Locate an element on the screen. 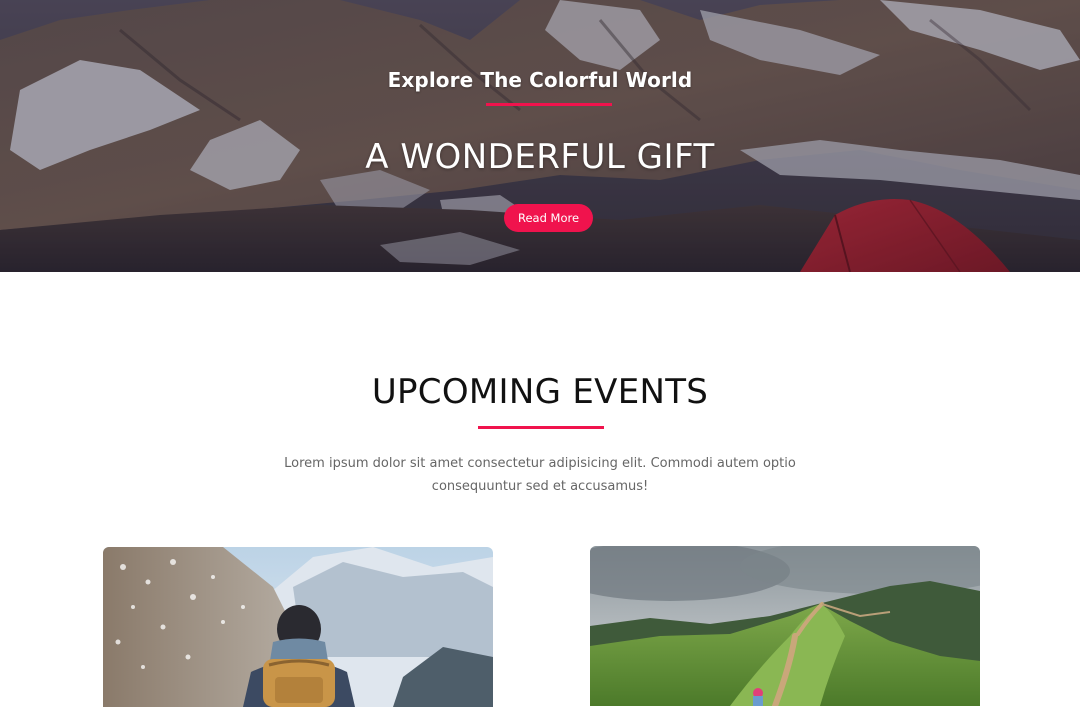  hiker-mountain-image is located at coordinates (298, 627).